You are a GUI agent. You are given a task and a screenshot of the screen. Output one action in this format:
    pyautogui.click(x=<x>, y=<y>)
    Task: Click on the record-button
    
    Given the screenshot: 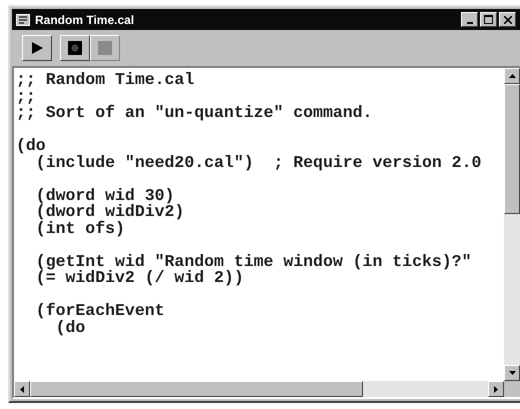 What is the action you would take?
    pyautogui.click(x=75, y=48)
    